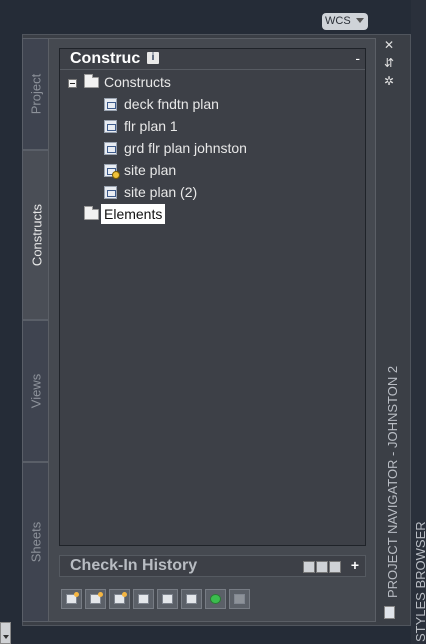  I want to click on tab-sheets-label: Sheets, so click(36, 542).